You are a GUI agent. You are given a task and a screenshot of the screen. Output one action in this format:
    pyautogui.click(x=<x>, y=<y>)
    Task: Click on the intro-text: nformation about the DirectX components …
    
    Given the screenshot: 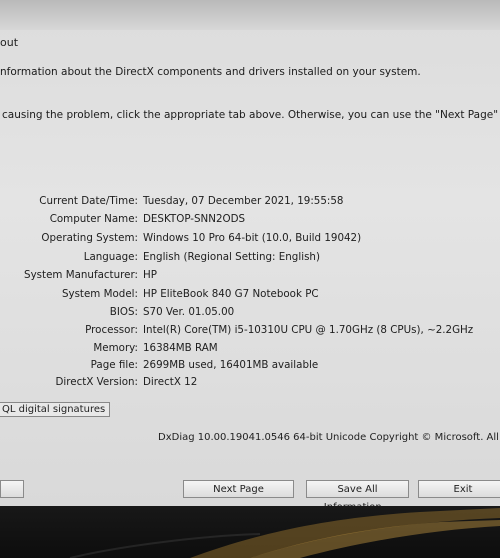 What is the action you would take?
    pyautogui.click(x=210, y=72)
    